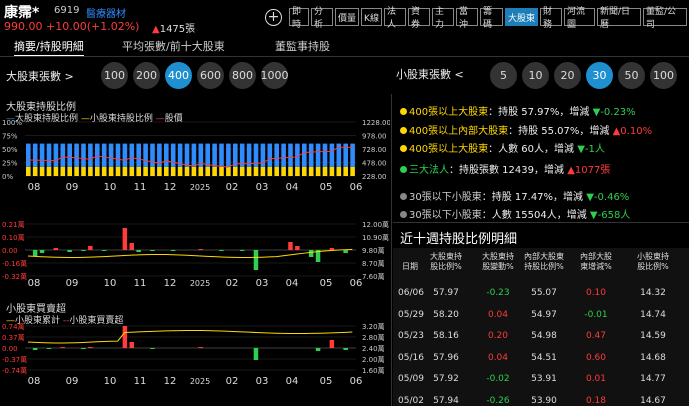 This screenshot has height=406, width=689. What do you see at coordinates (10, 150) in the screenshot?
I see `y-tick-left: 50%` at bounding box center [10, 150].